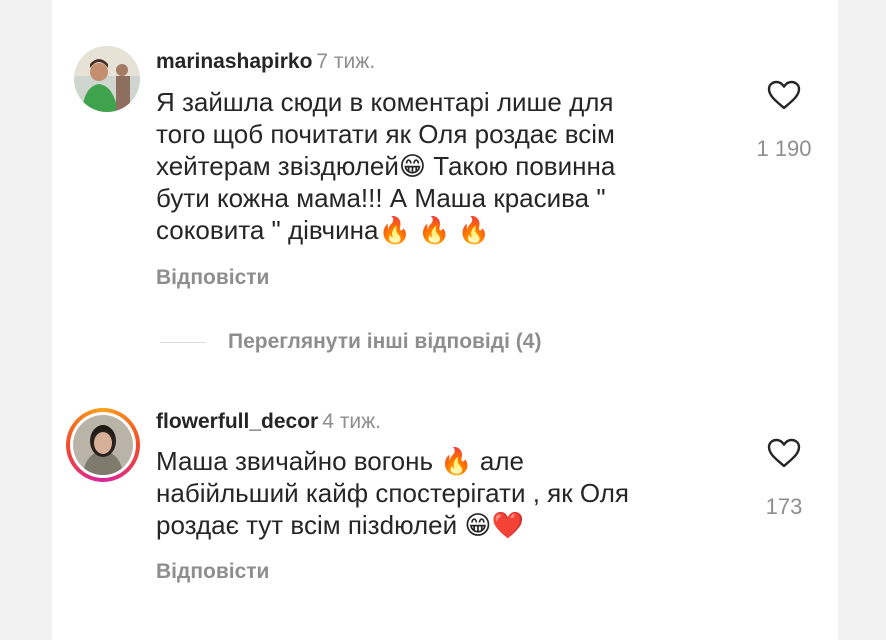 The image size is (886, 640). I want to click on comment-text-line: соковита " дівчина🔥 🔥 🔥, so click(323, 230).